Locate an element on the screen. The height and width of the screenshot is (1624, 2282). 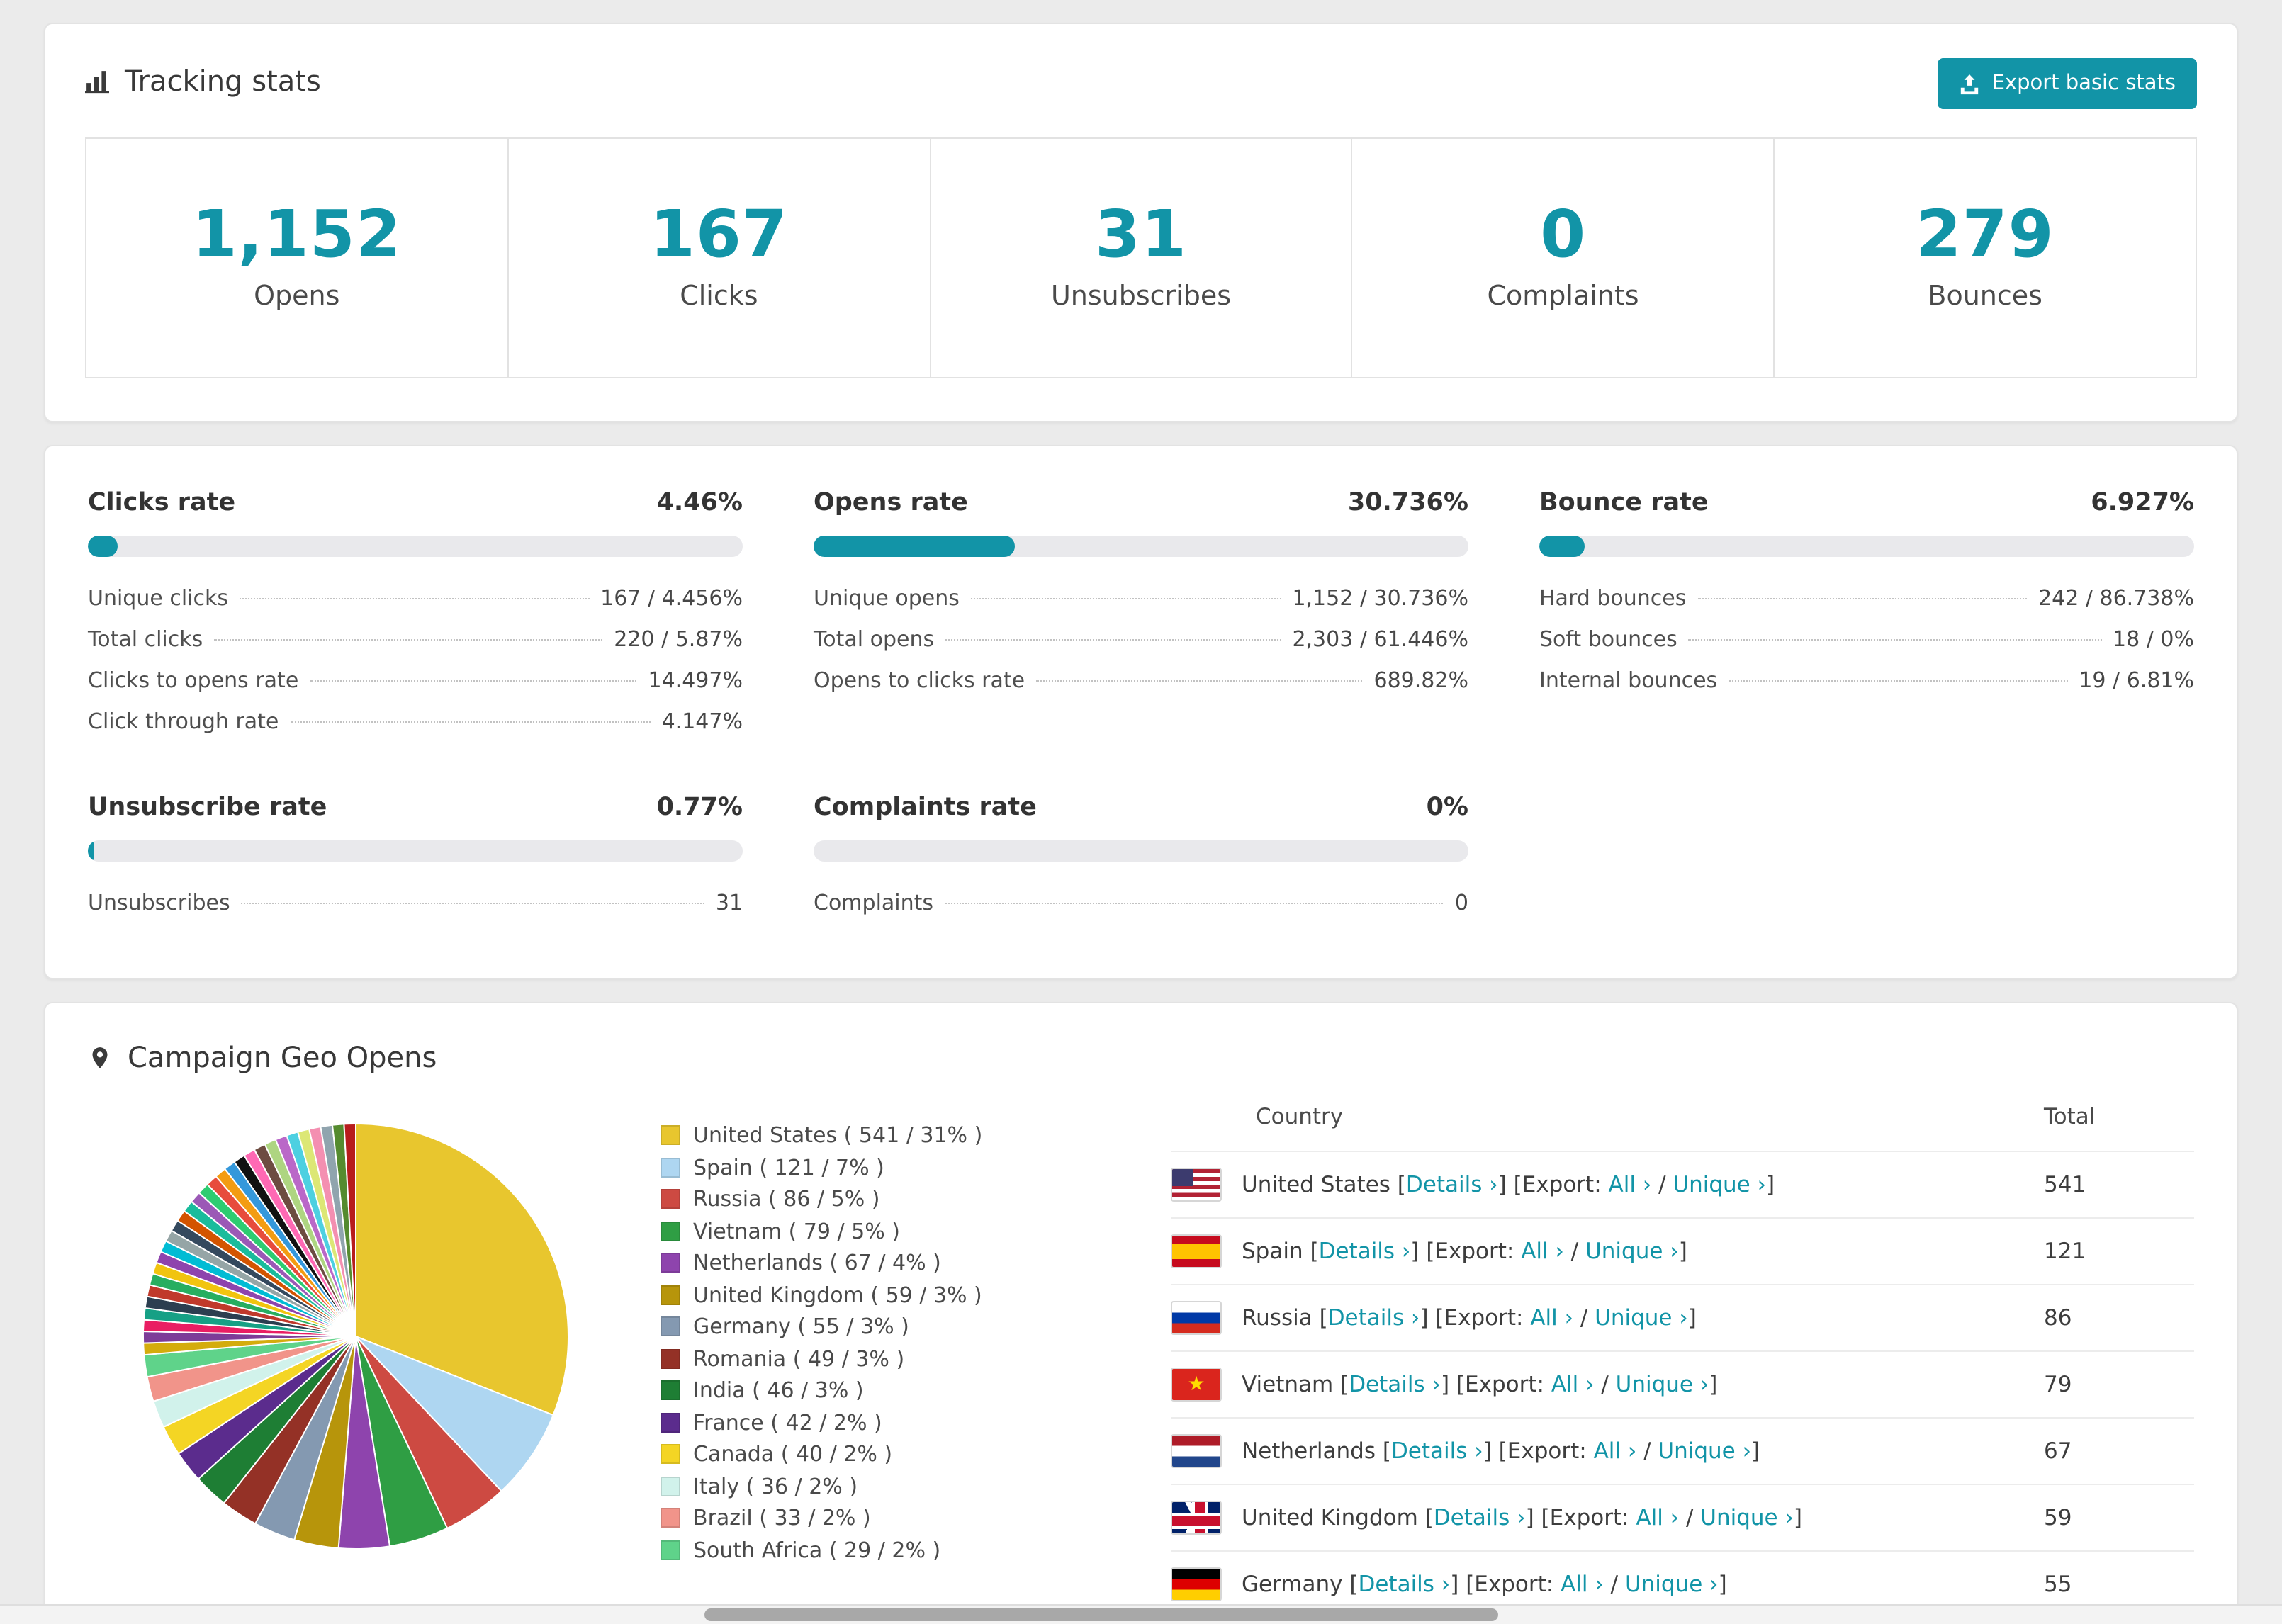
metric-label: Total opens is located at coordinates (875, 639).